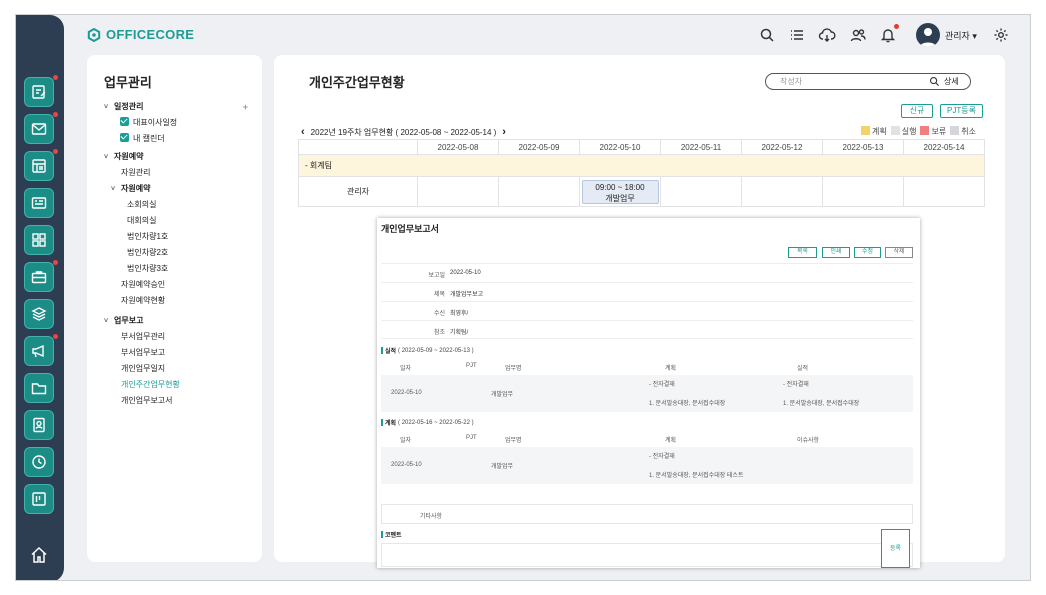 Image resolution: width=1046 pixels, height=595 pixels. Describe the element at coordinates (647, 291) in the screenshot. I see `info-row-title: 제목 개발업무보고` at that location.